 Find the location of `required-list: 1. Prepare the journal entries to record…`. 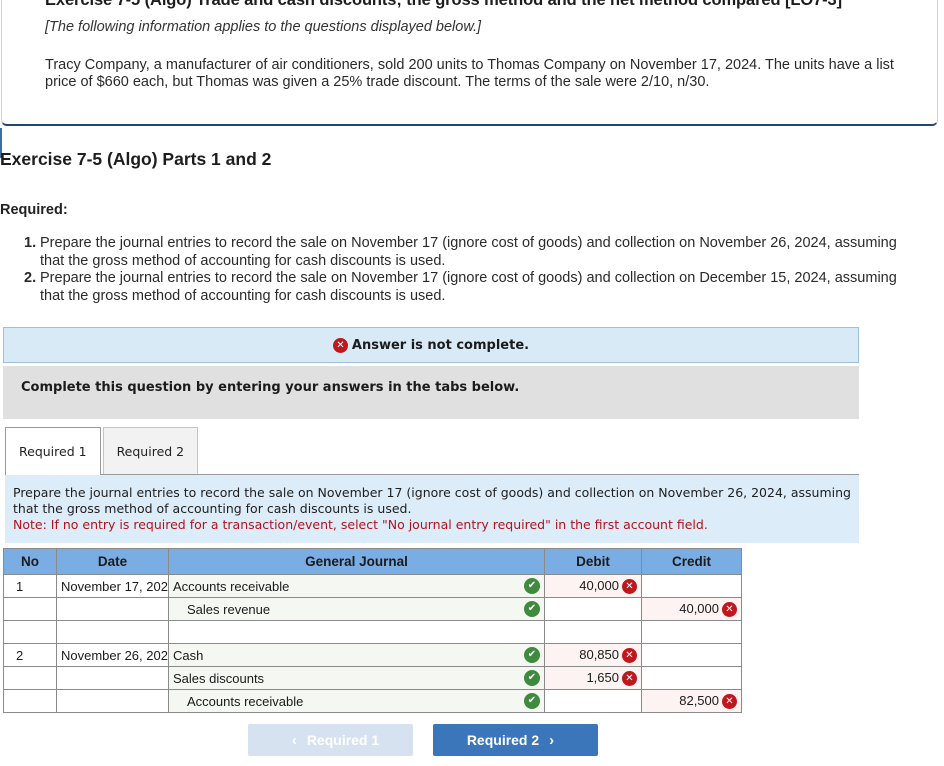

required-list: 1. Prepare the journal entries to record… is located at coordinates (469, 270).